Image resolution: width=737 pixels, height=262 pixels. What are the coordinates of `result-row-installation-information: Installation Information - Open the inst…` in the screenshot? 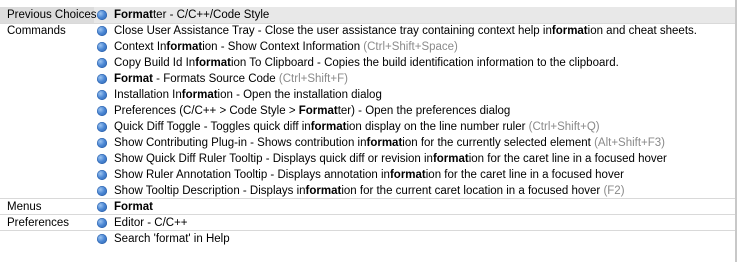 It's located at (368, 95).